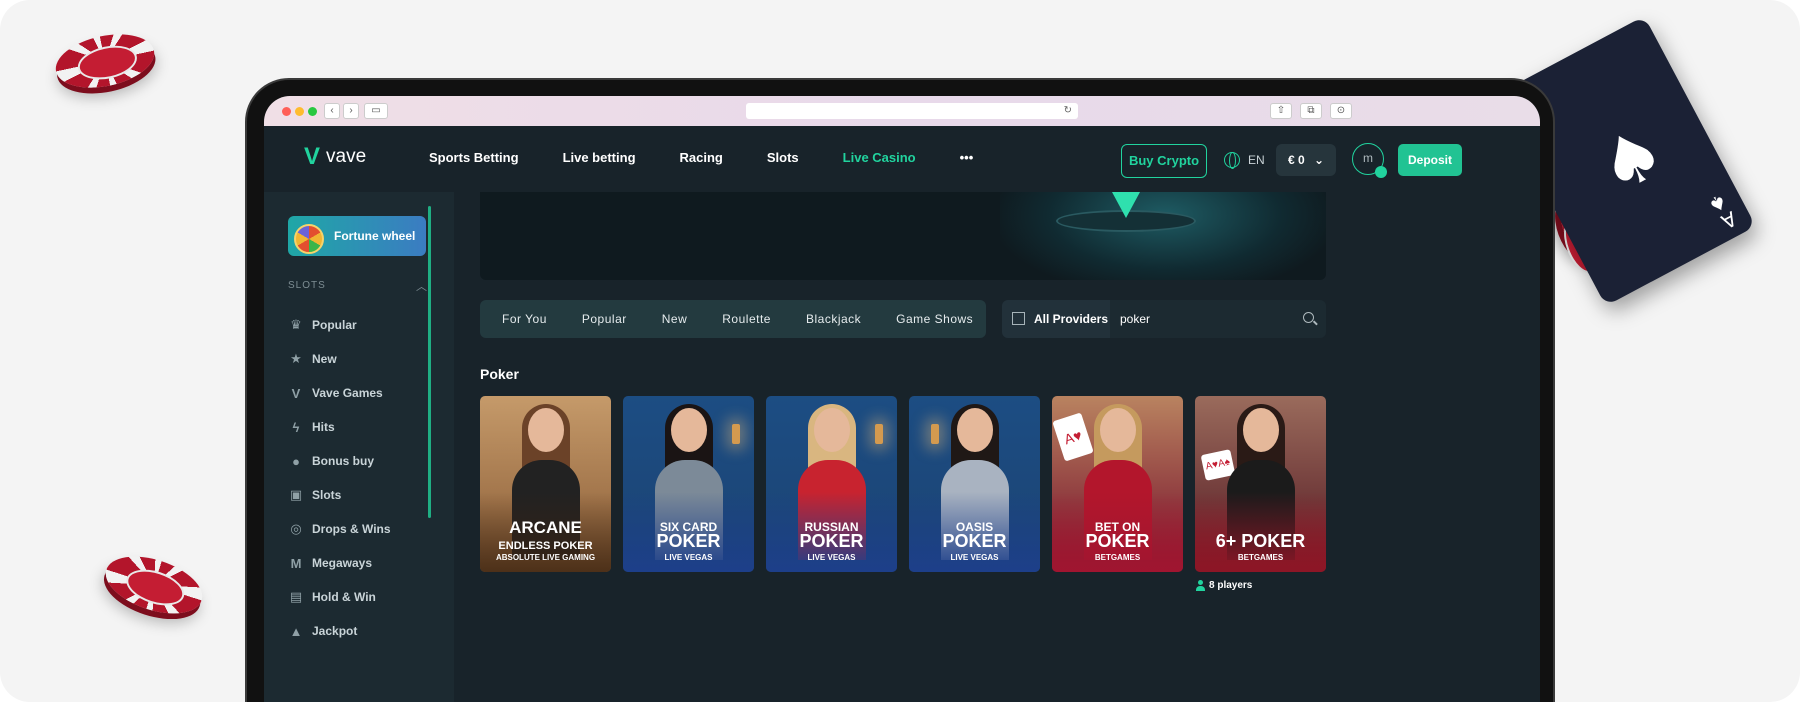 This screenshot has width=1800, height=702. I want to click on tab-for-you: For You, so click(524, 319).